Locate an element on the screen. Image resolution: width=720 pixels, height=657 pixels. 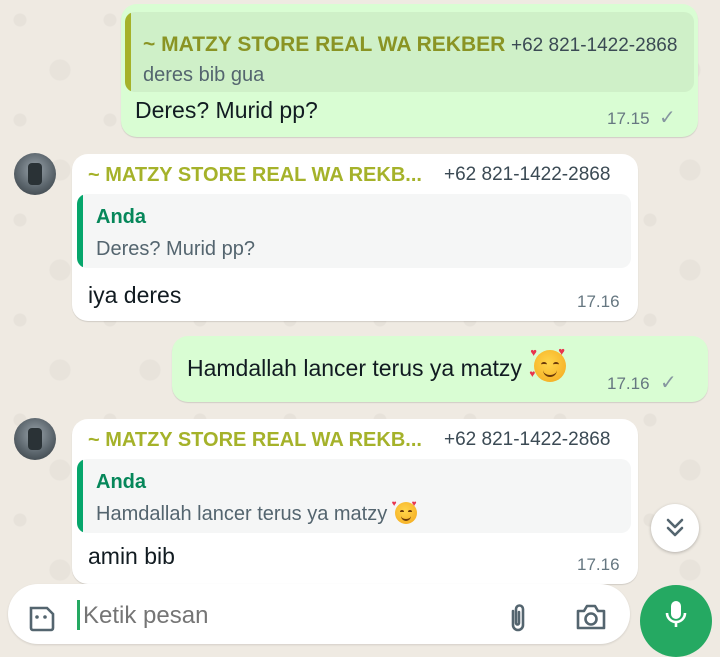
quoted-text: deres bib gua is located at coordinates (204, 75).